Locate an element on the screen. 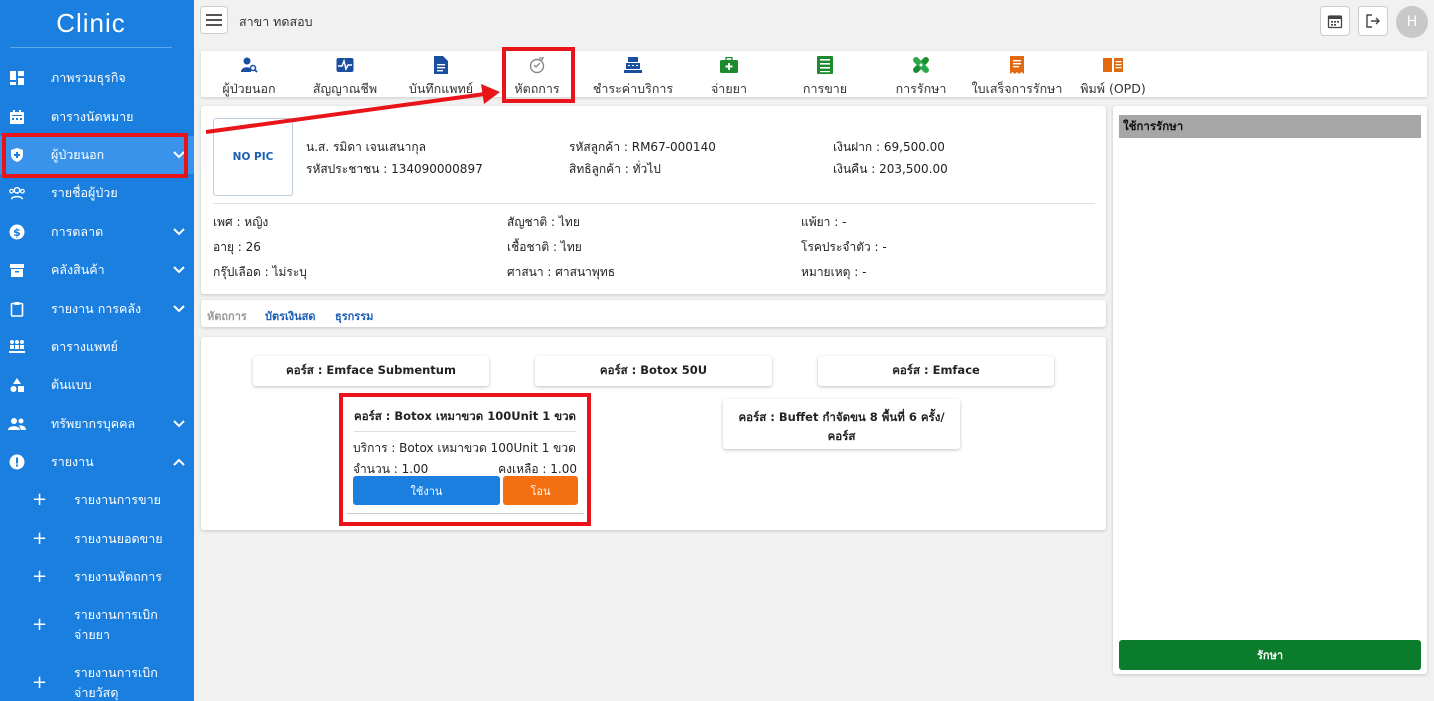 Image resolution: width=1434 pixels, height=701 pixels. sidebar-subitem-supply-withdraw-report: + รายงานการเบิก จ่ายวัสดุ is located at coordinates (97, 677).